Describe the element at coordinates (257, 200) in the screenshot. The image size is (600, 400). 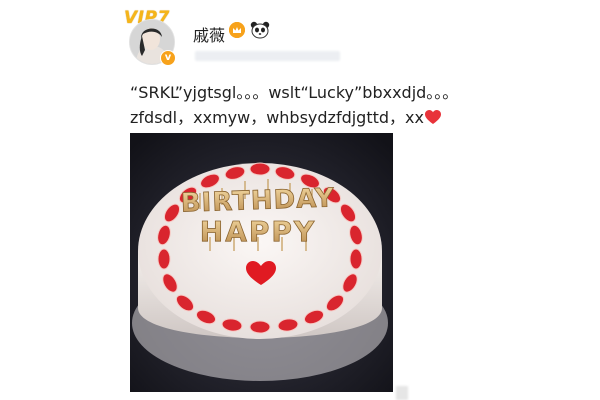
I see `topper-birthday: BIRTHDAY` at that location.